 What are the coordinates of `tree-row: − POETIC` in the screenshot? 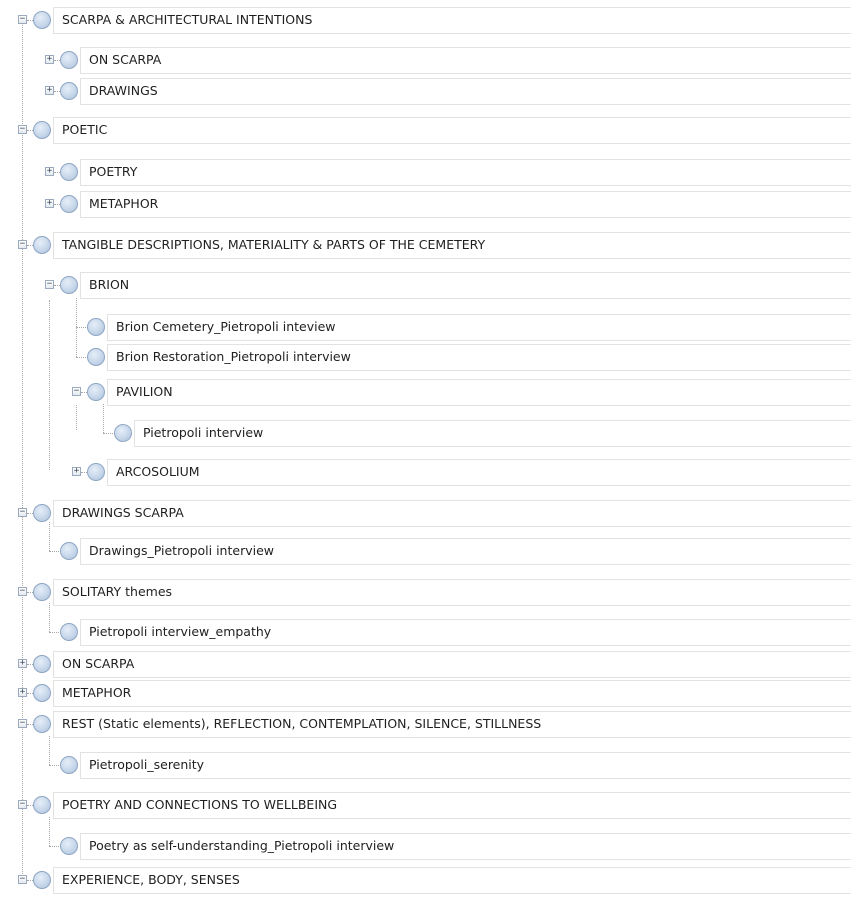 It's located at (425, 130).